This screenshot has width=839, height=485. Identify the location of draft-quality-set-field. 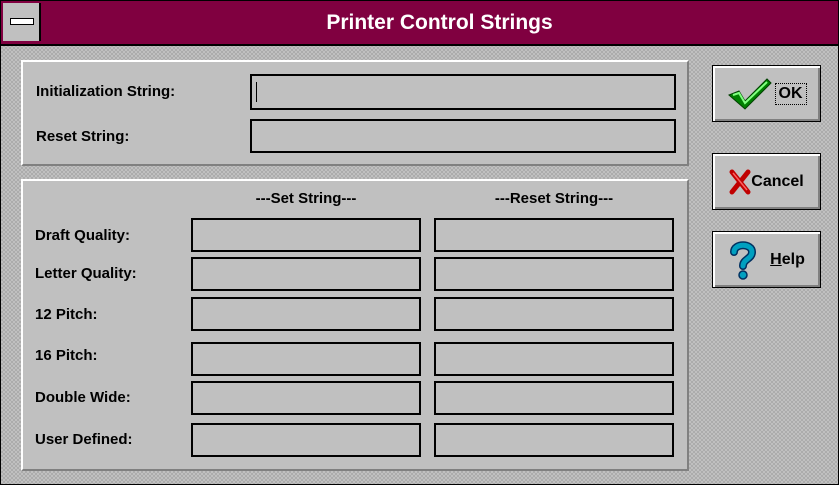
(306, 235).